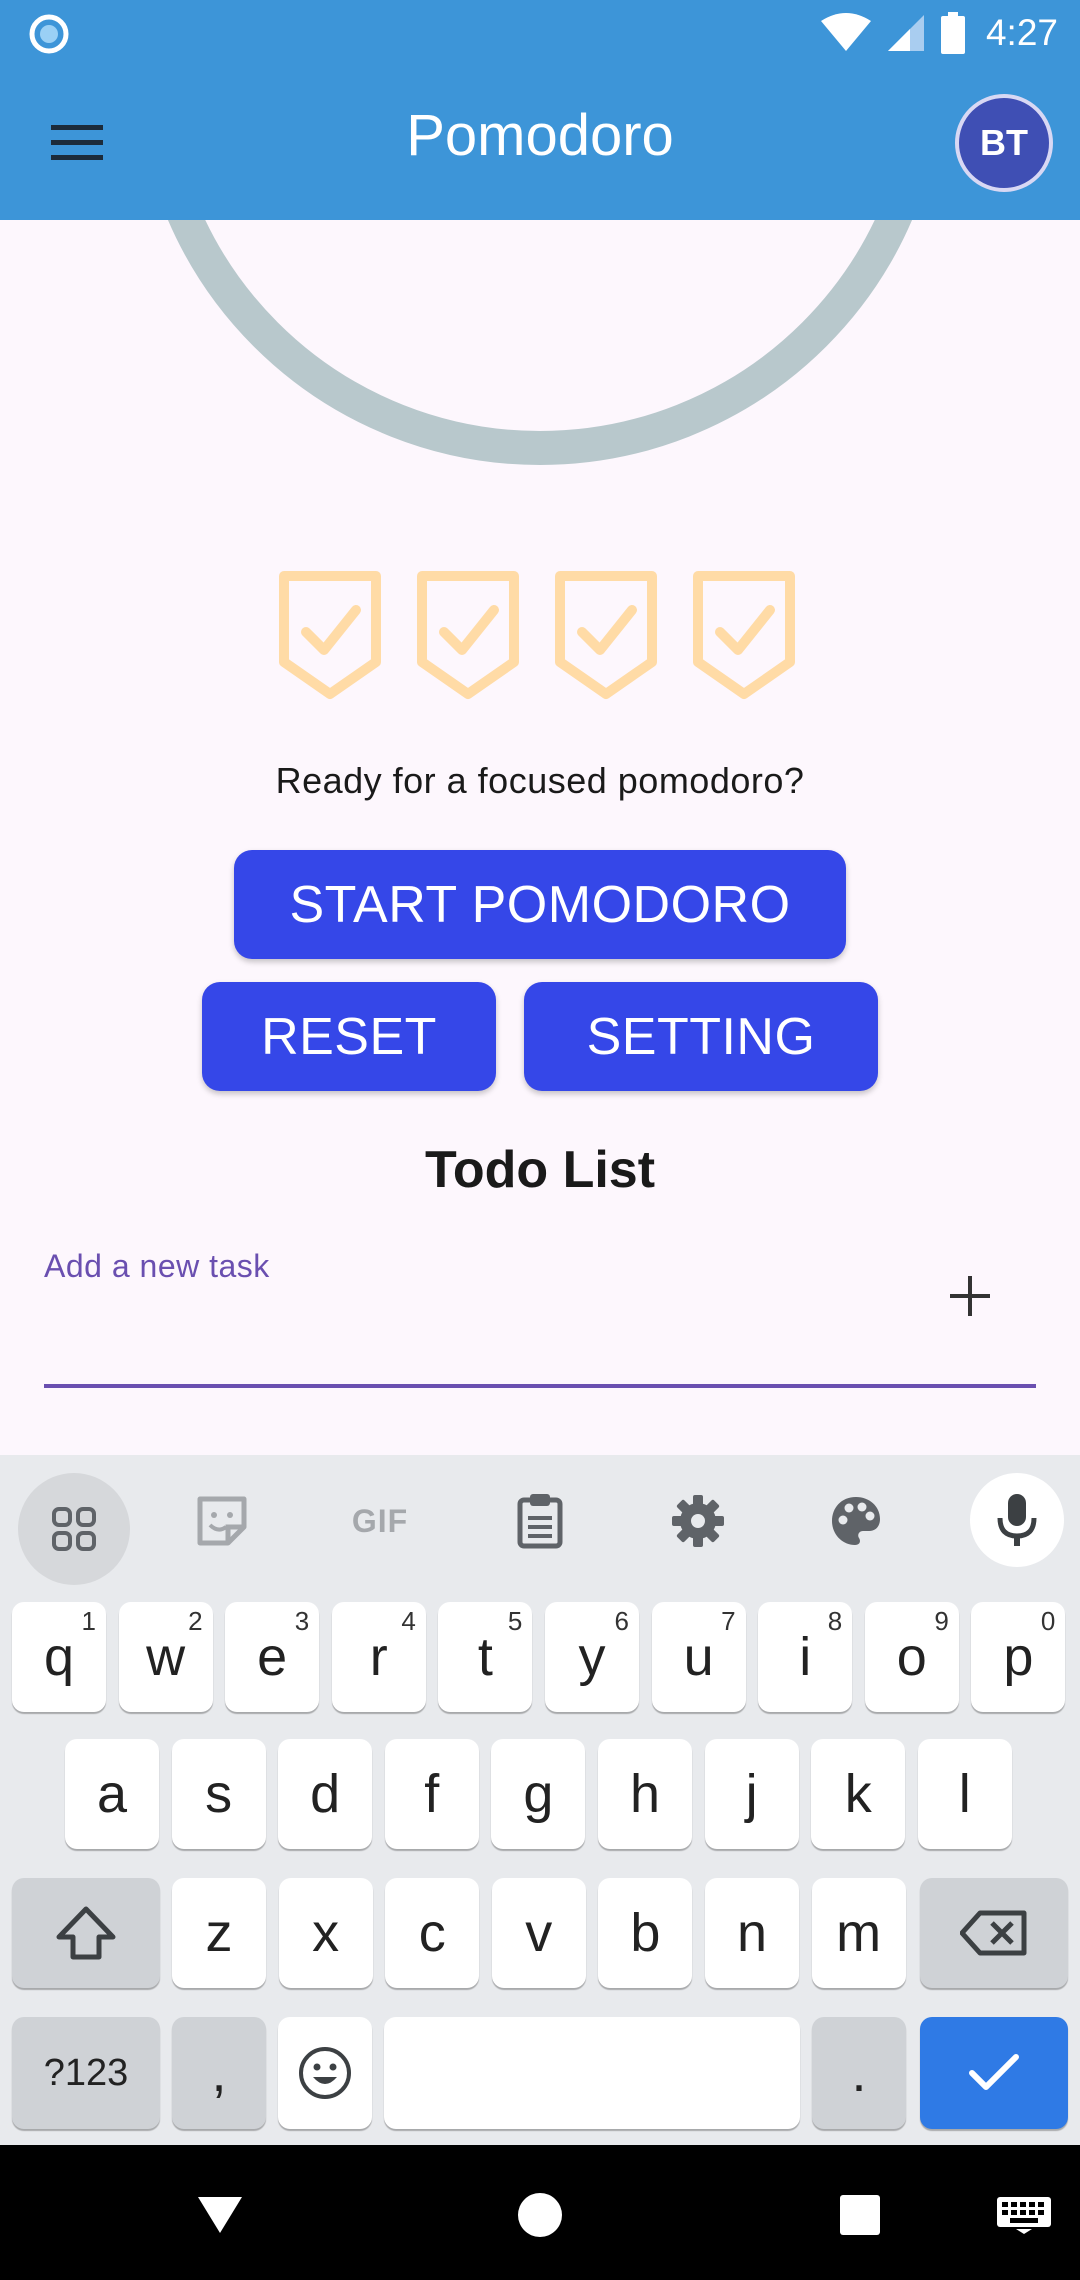 This screenshot has width=1080, height=2280. Describe the element at coordinates (220, 2215) in the screenshot. I see `back-icon` at that location.